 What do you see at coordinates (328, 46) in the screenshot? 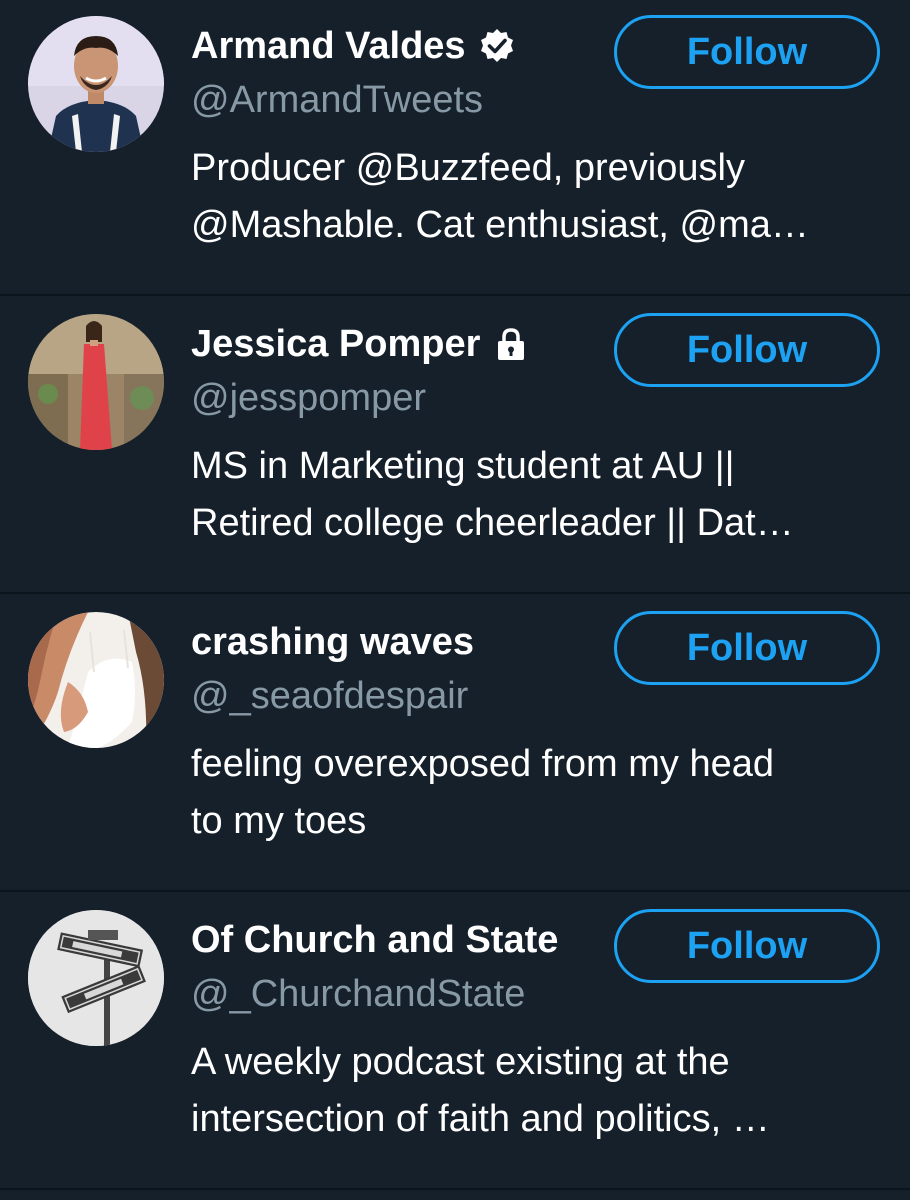
I see `display-name: Armand Valdes` at bounding box center [328, 46].